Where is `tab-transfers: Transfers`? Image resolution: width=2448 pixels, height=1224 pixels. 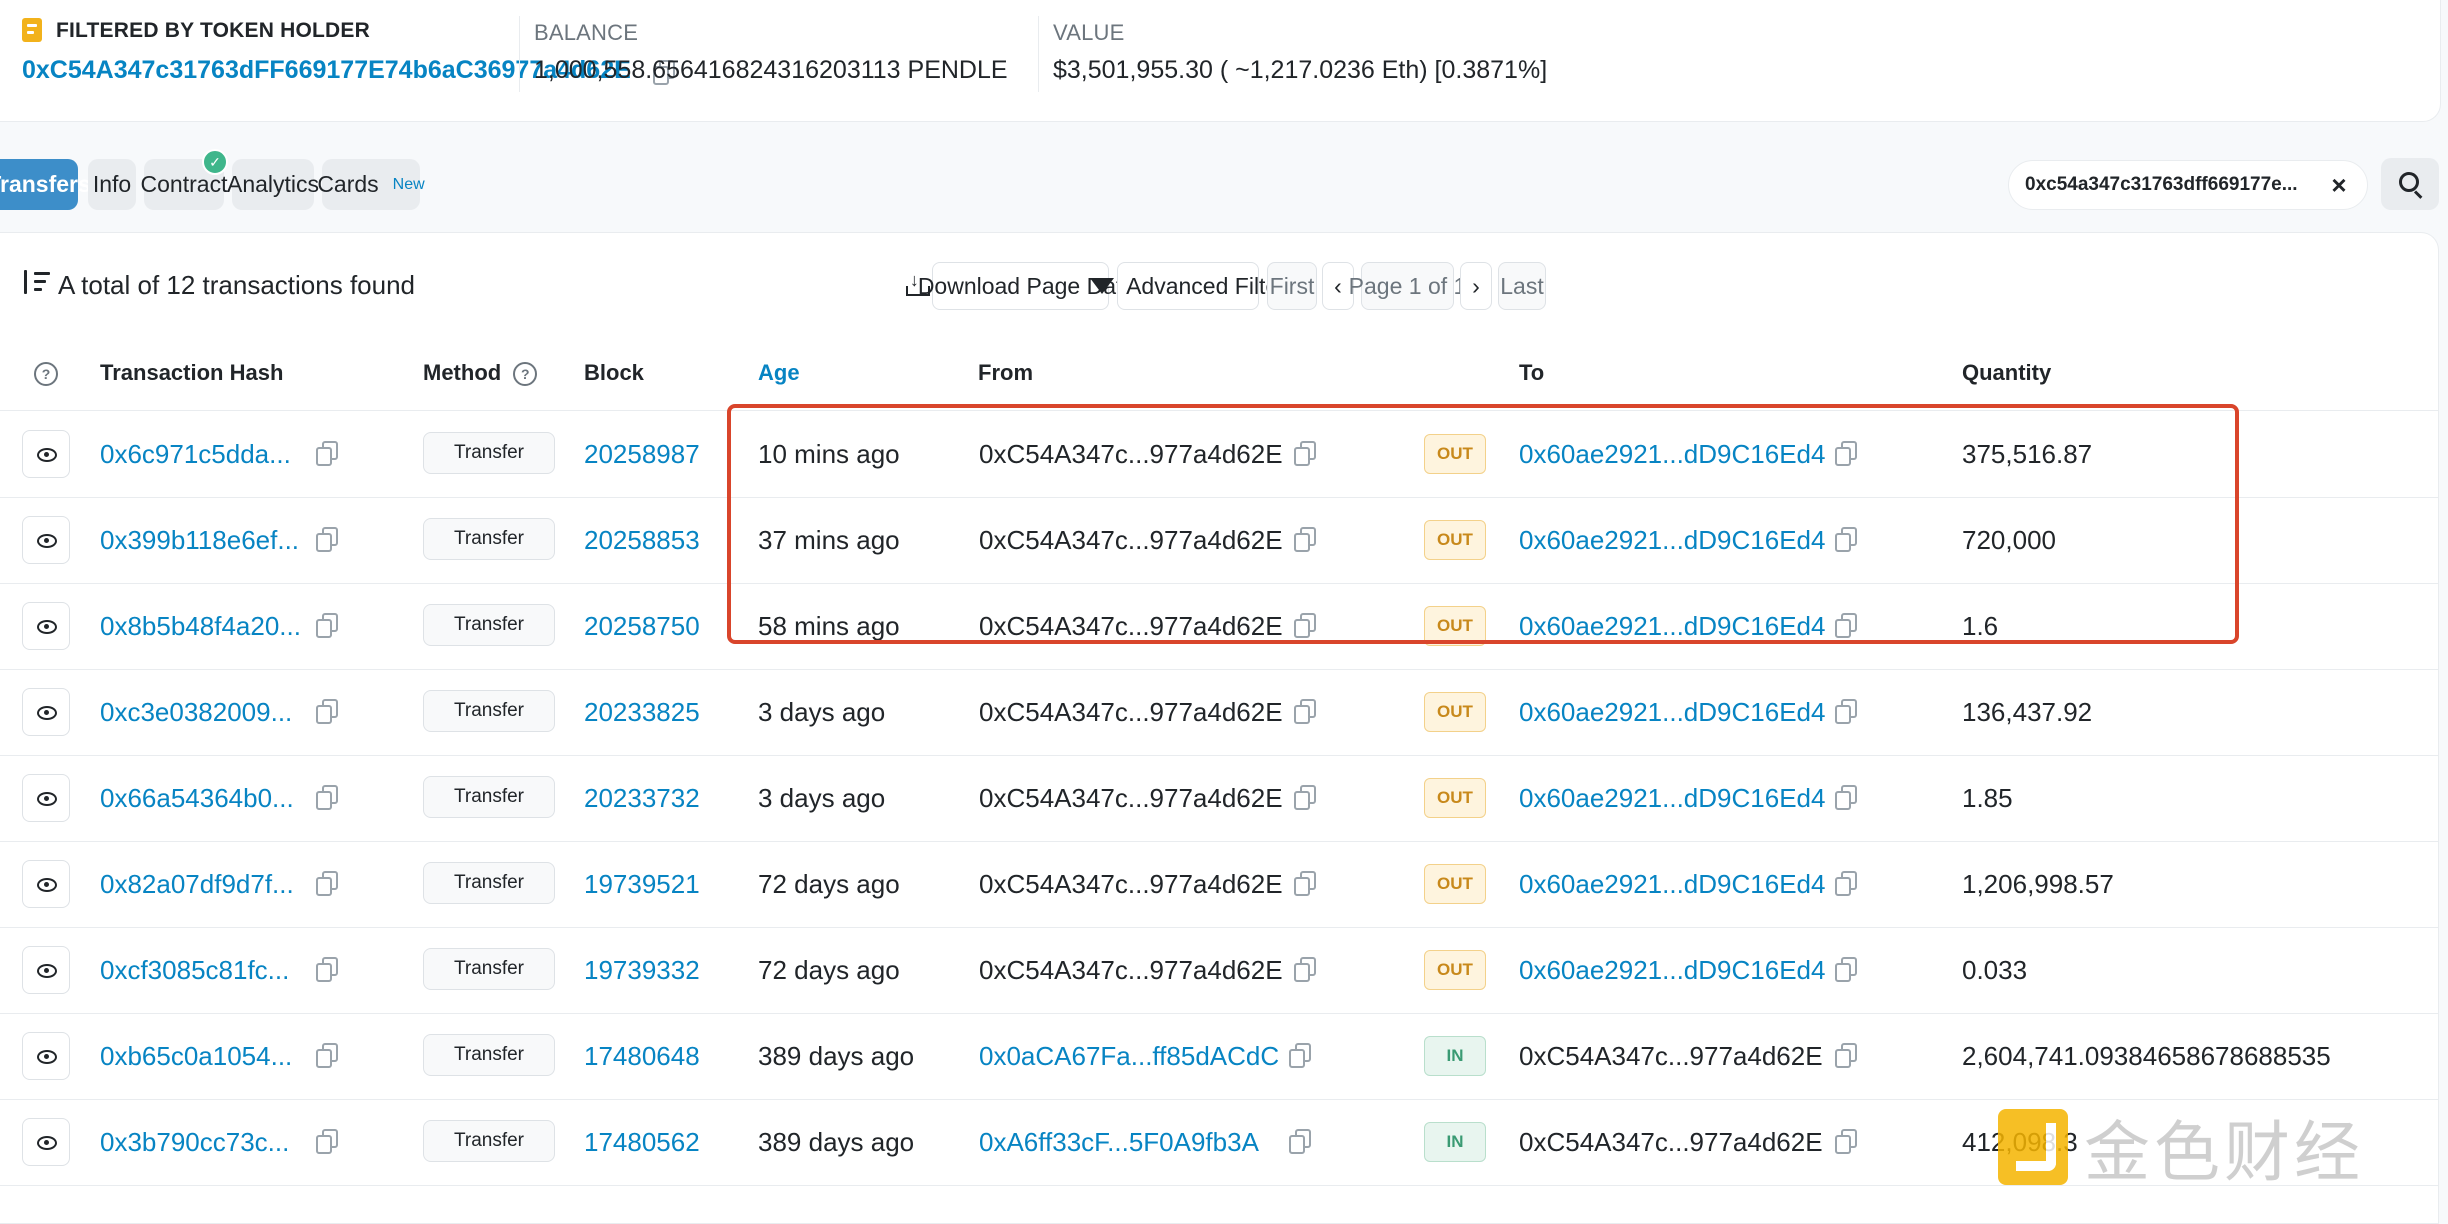
tab-transfers: Transfers is located at coordinates (45, 184).